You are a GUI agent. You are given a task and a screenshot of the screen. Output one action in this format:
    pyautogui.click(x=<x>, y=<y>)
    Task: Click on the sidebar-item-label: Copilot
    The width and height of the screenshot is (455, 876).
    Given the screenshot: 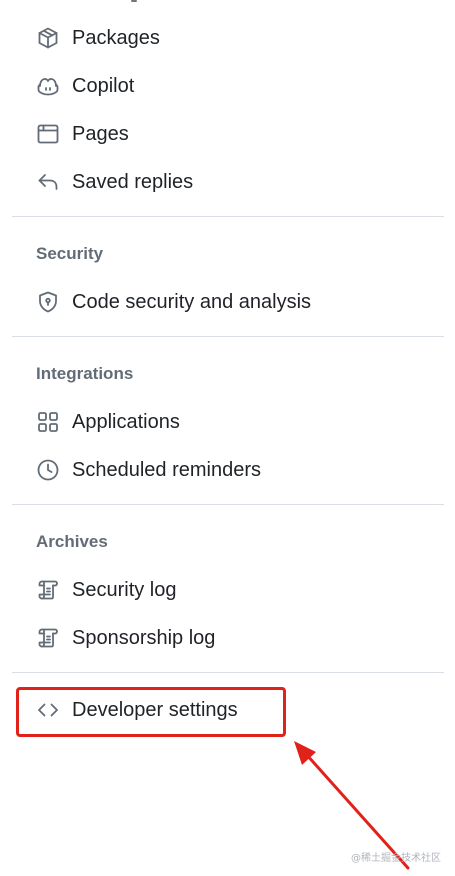 What is the action you would take?
    pyautogui.click(x=103, y=86)
    